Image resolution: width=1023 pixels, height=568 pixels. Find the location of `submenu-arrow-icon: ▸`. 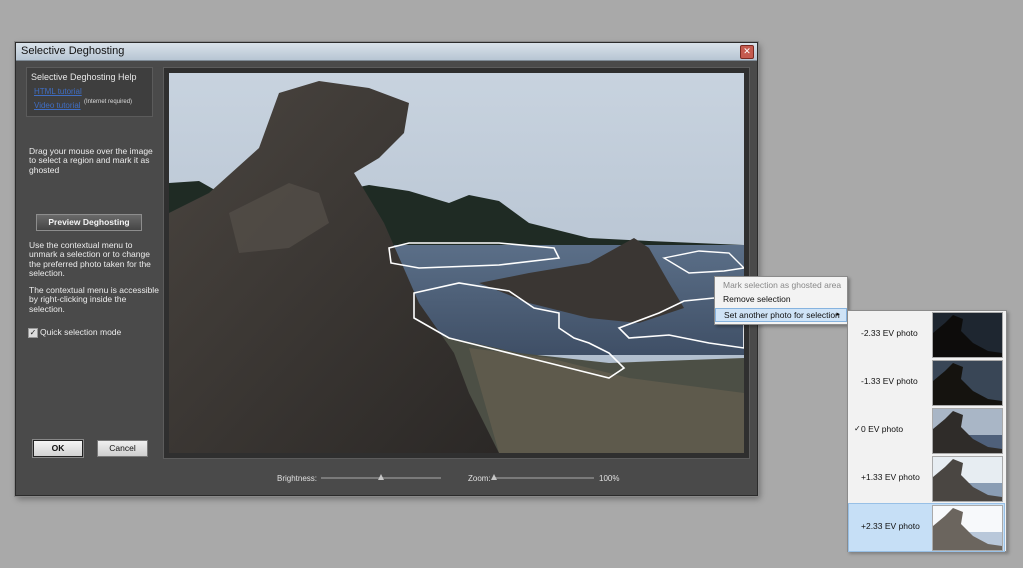

submenu-arrow-icon: ▸ is located at coordinates (838, 314).